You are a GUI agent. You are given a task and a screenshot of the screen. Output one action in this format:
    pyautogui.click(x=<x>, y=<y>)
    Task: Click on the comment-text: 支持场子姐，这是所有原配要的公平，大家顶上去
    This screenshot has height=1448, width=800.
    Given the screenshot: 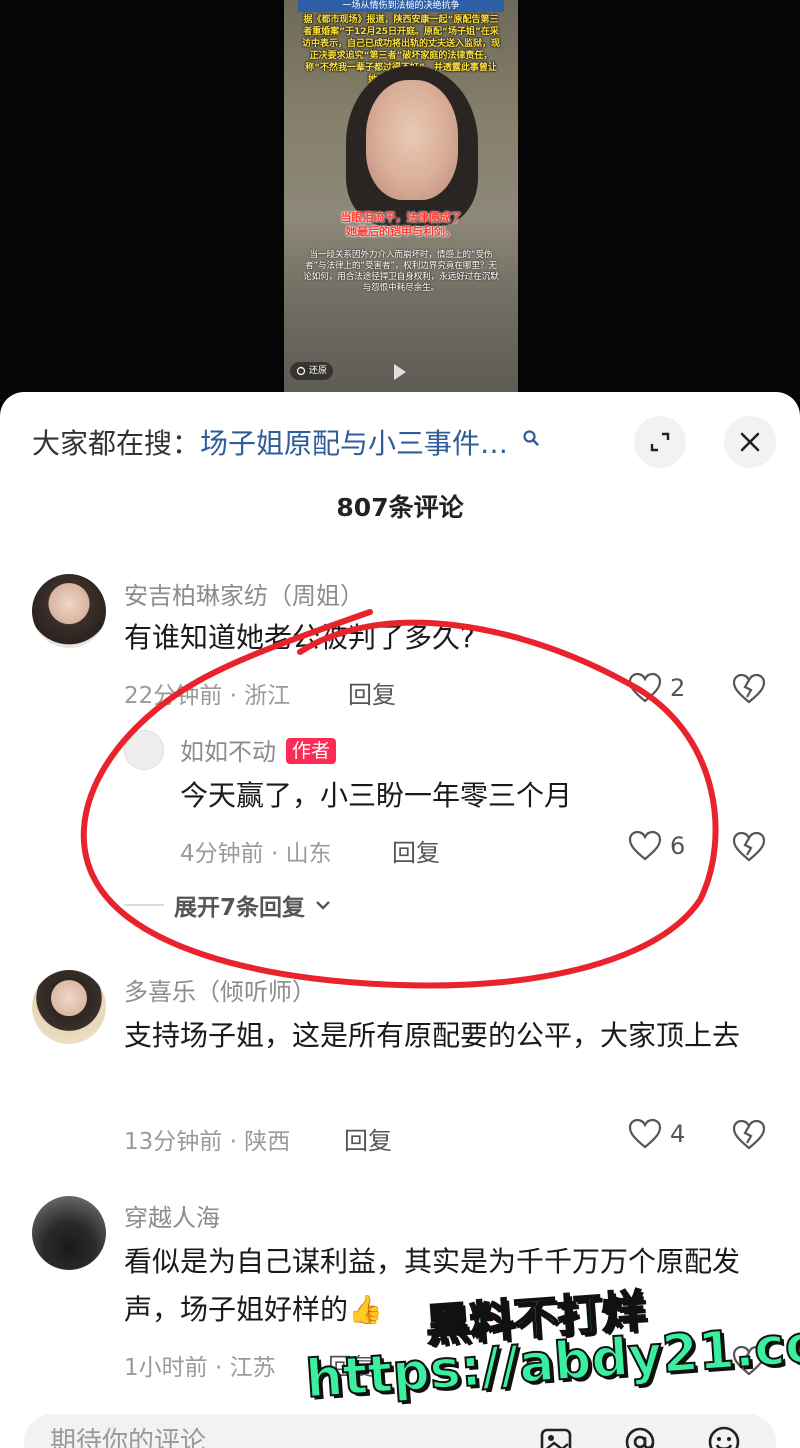 What is the action you would take?
    pyautogui.click(x=432, y=1035)
    